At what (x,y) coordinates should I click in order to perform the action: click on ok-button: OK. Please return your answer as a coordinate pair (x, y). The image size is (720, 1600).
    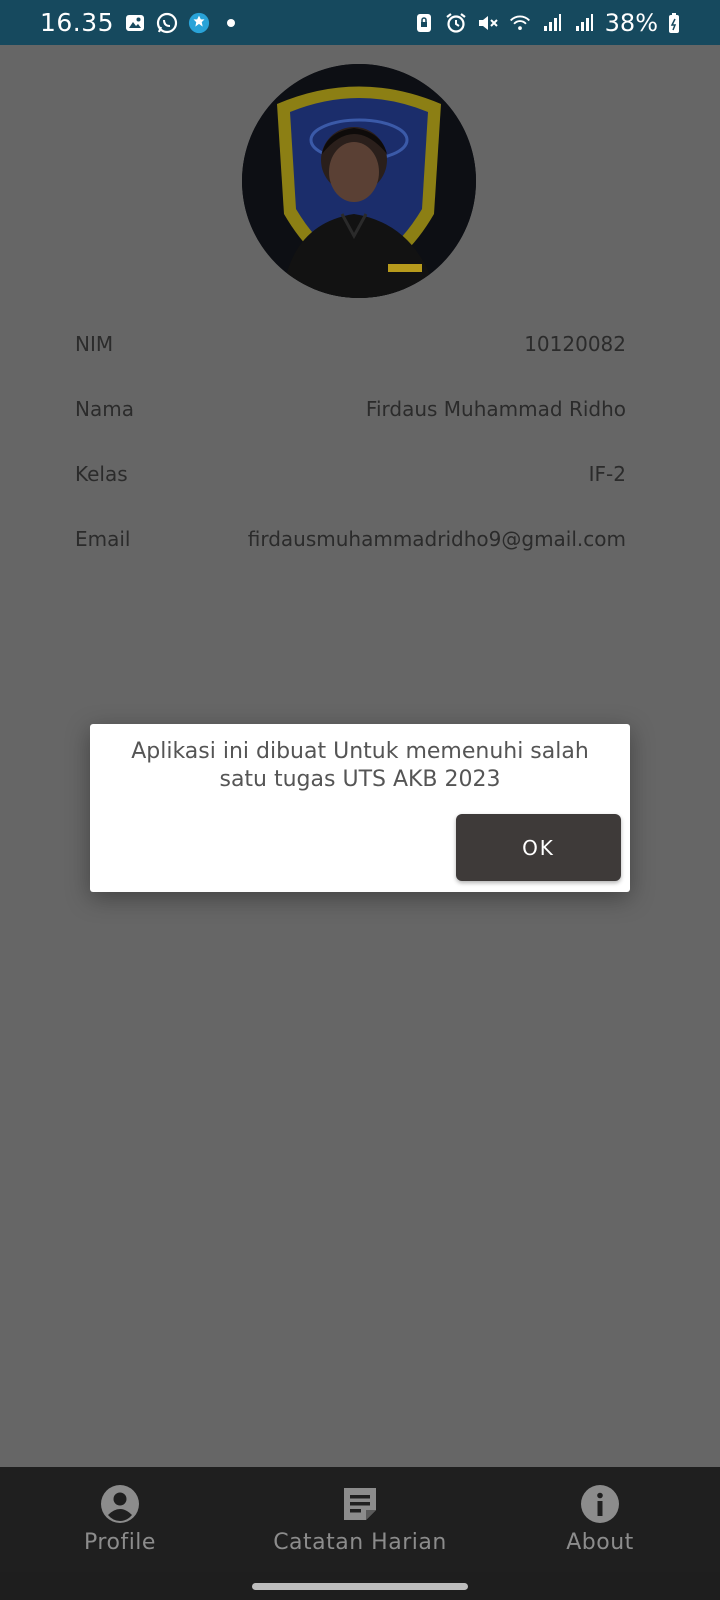
    Looking at the image, I should click on (538, 847).